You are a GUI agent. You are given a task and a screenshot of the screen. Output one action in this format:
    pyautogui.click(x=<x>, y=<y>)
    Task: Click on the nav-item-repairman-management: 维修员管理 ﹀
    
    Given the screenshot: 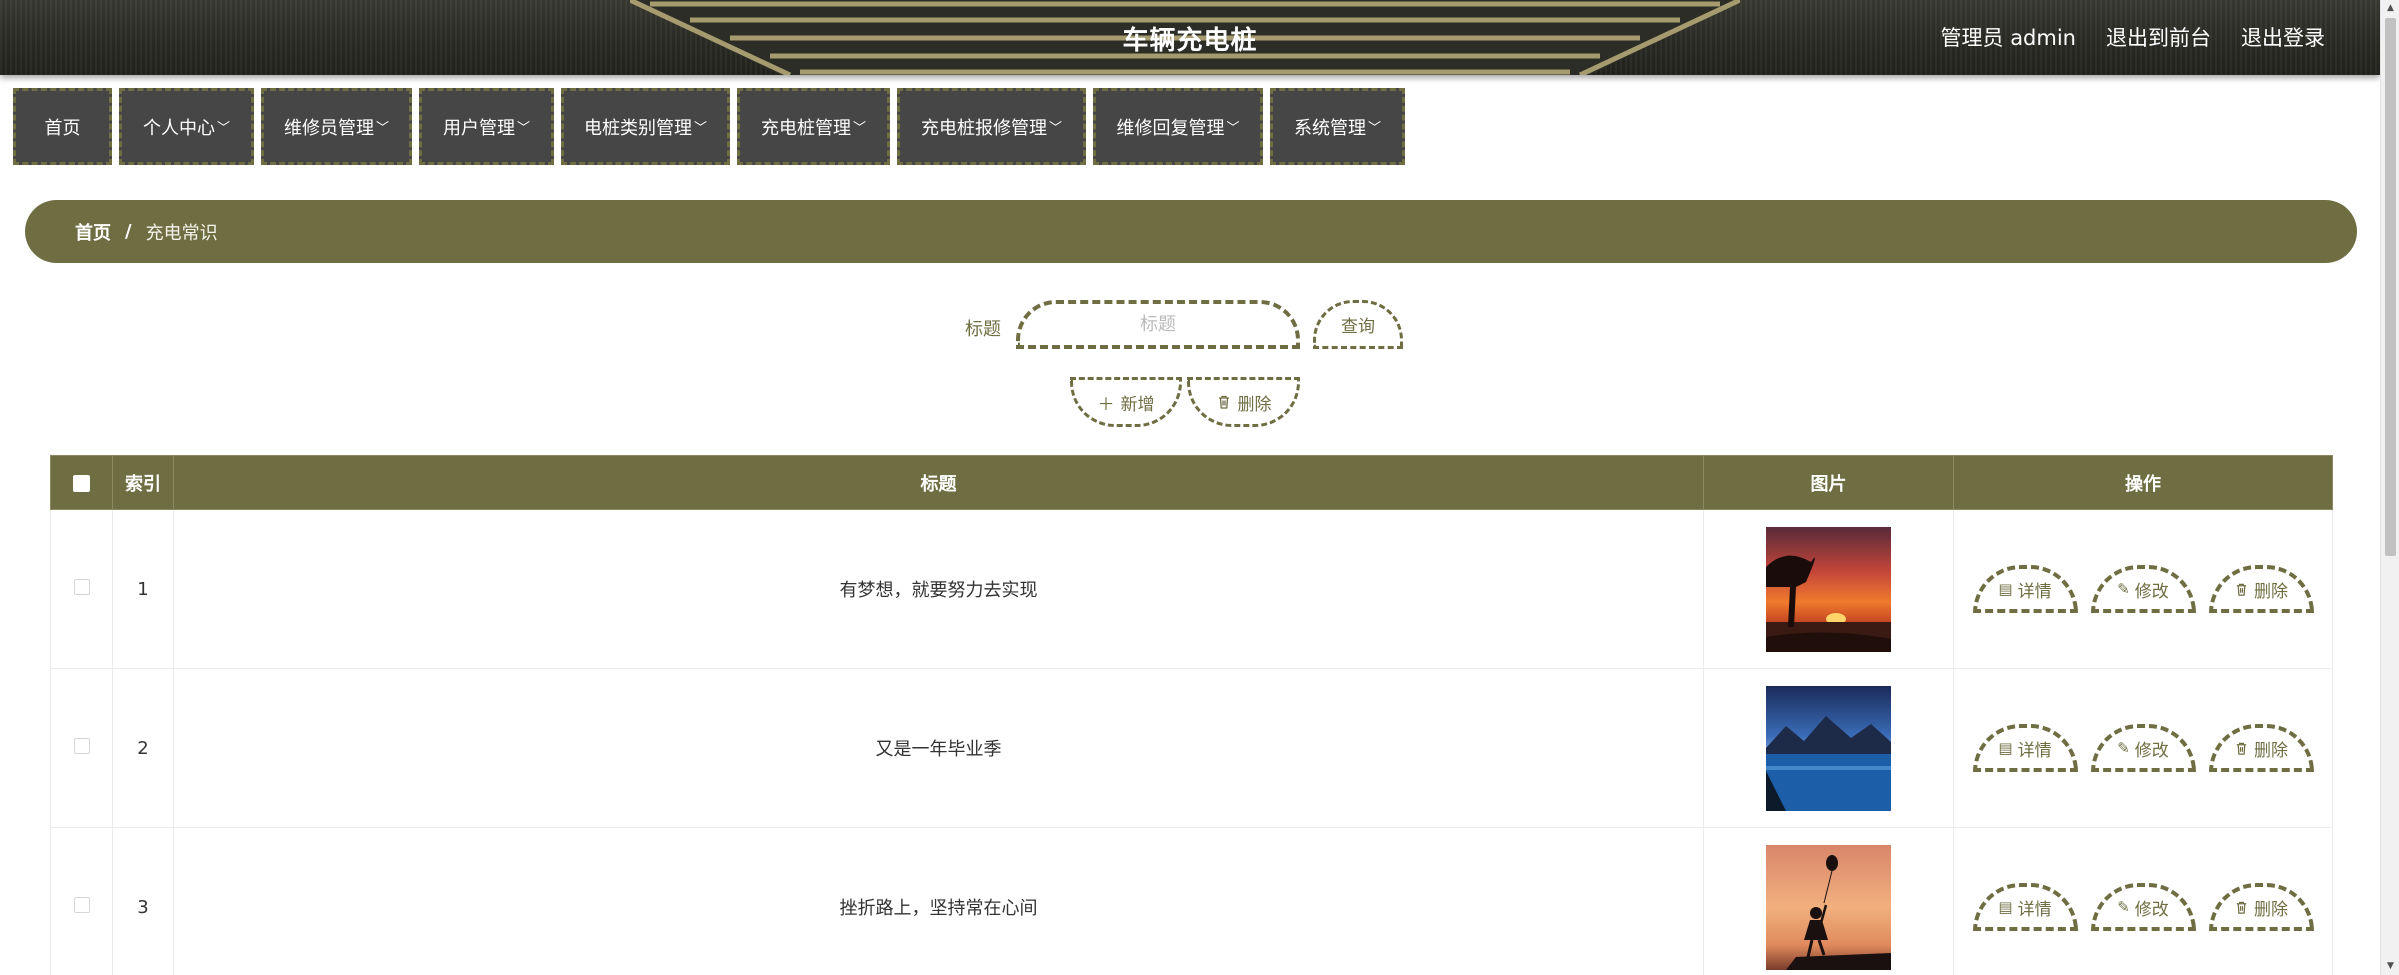 What is the action you would take?
    pyautogui.click(x=336, y=126)
    